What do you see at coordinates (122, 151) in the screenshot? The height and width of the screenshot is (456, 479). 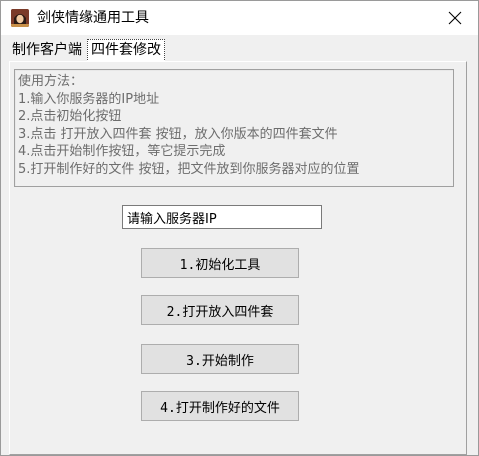 I see `instruction-step-4: 4.点击开始制作按钮，等它提示完成` at bounding box center [122, 151].